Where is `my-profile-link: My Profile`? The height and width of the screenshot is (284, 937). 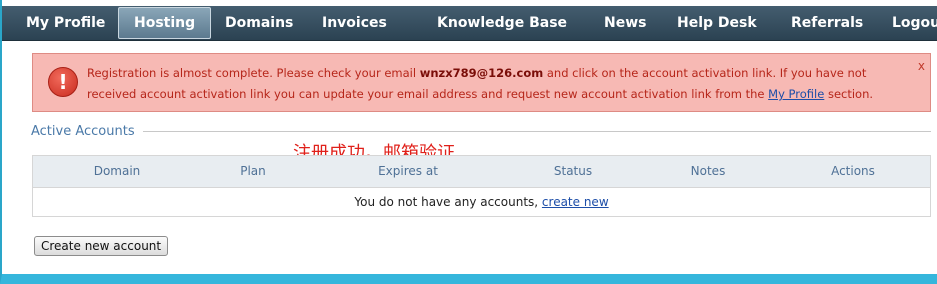 my-profile-link: My Profile is located at coordinates (796, 94).